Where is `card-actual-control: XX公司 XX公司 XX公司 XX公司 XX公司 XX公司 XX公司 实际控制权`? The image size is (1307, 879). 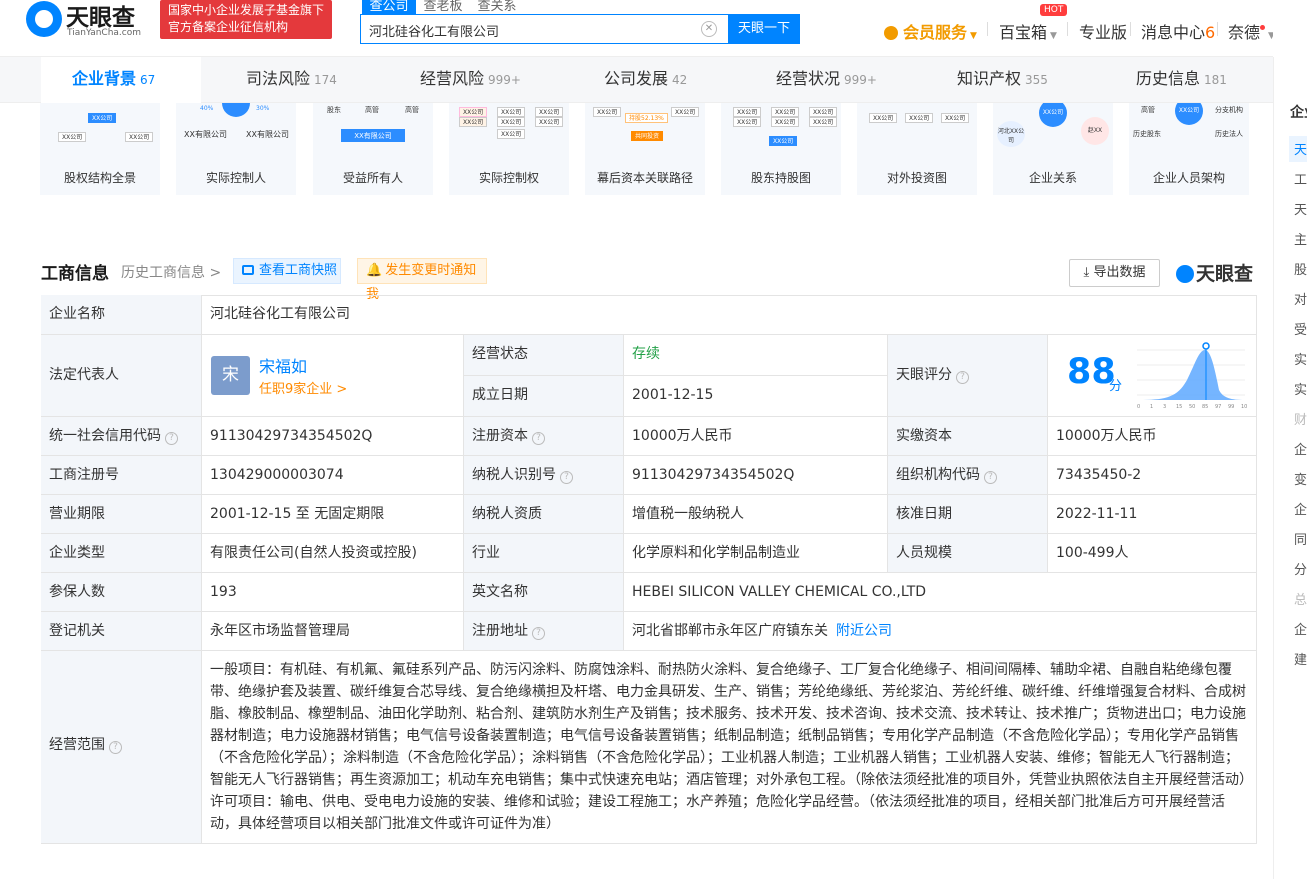
card-actual-control: XX公司 XX公司 XX公司 XX公司 XX公司 XX公司 XX公司 实际控制权 is located at coordinates (509, 149).